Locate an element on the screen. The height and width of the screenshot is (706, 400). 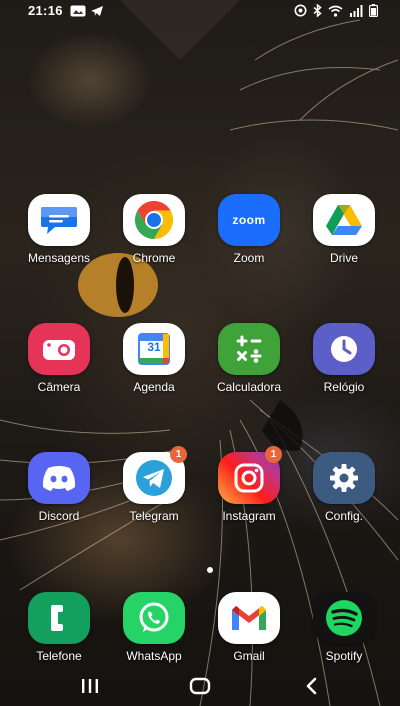
app-agenda: 31 Agenda is located at coordinates (154, 358).